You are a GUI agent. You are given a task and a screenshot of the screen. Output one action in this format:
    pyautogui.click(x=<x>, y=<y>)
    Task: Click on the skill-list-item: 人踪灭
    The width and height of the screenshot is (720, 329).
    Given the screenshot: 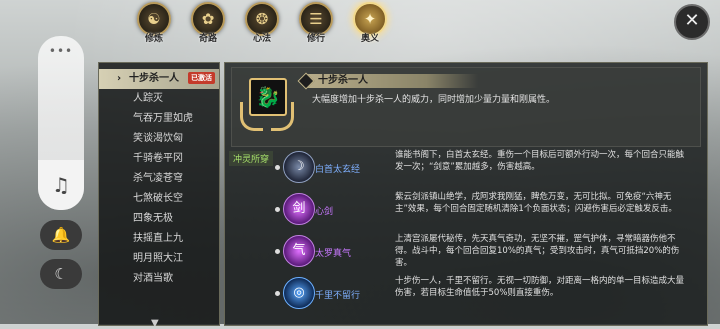 What is the action you would take?
    pyautogui.click(x=159, y=99)
    